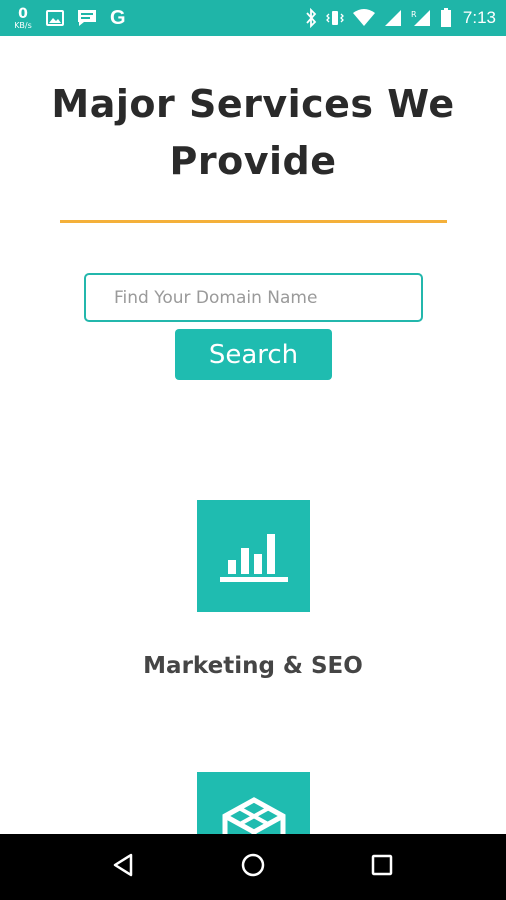 This screenshot has height=900, width=506. I want to click on network-speed-unit: KB/s, so click(23, 25).